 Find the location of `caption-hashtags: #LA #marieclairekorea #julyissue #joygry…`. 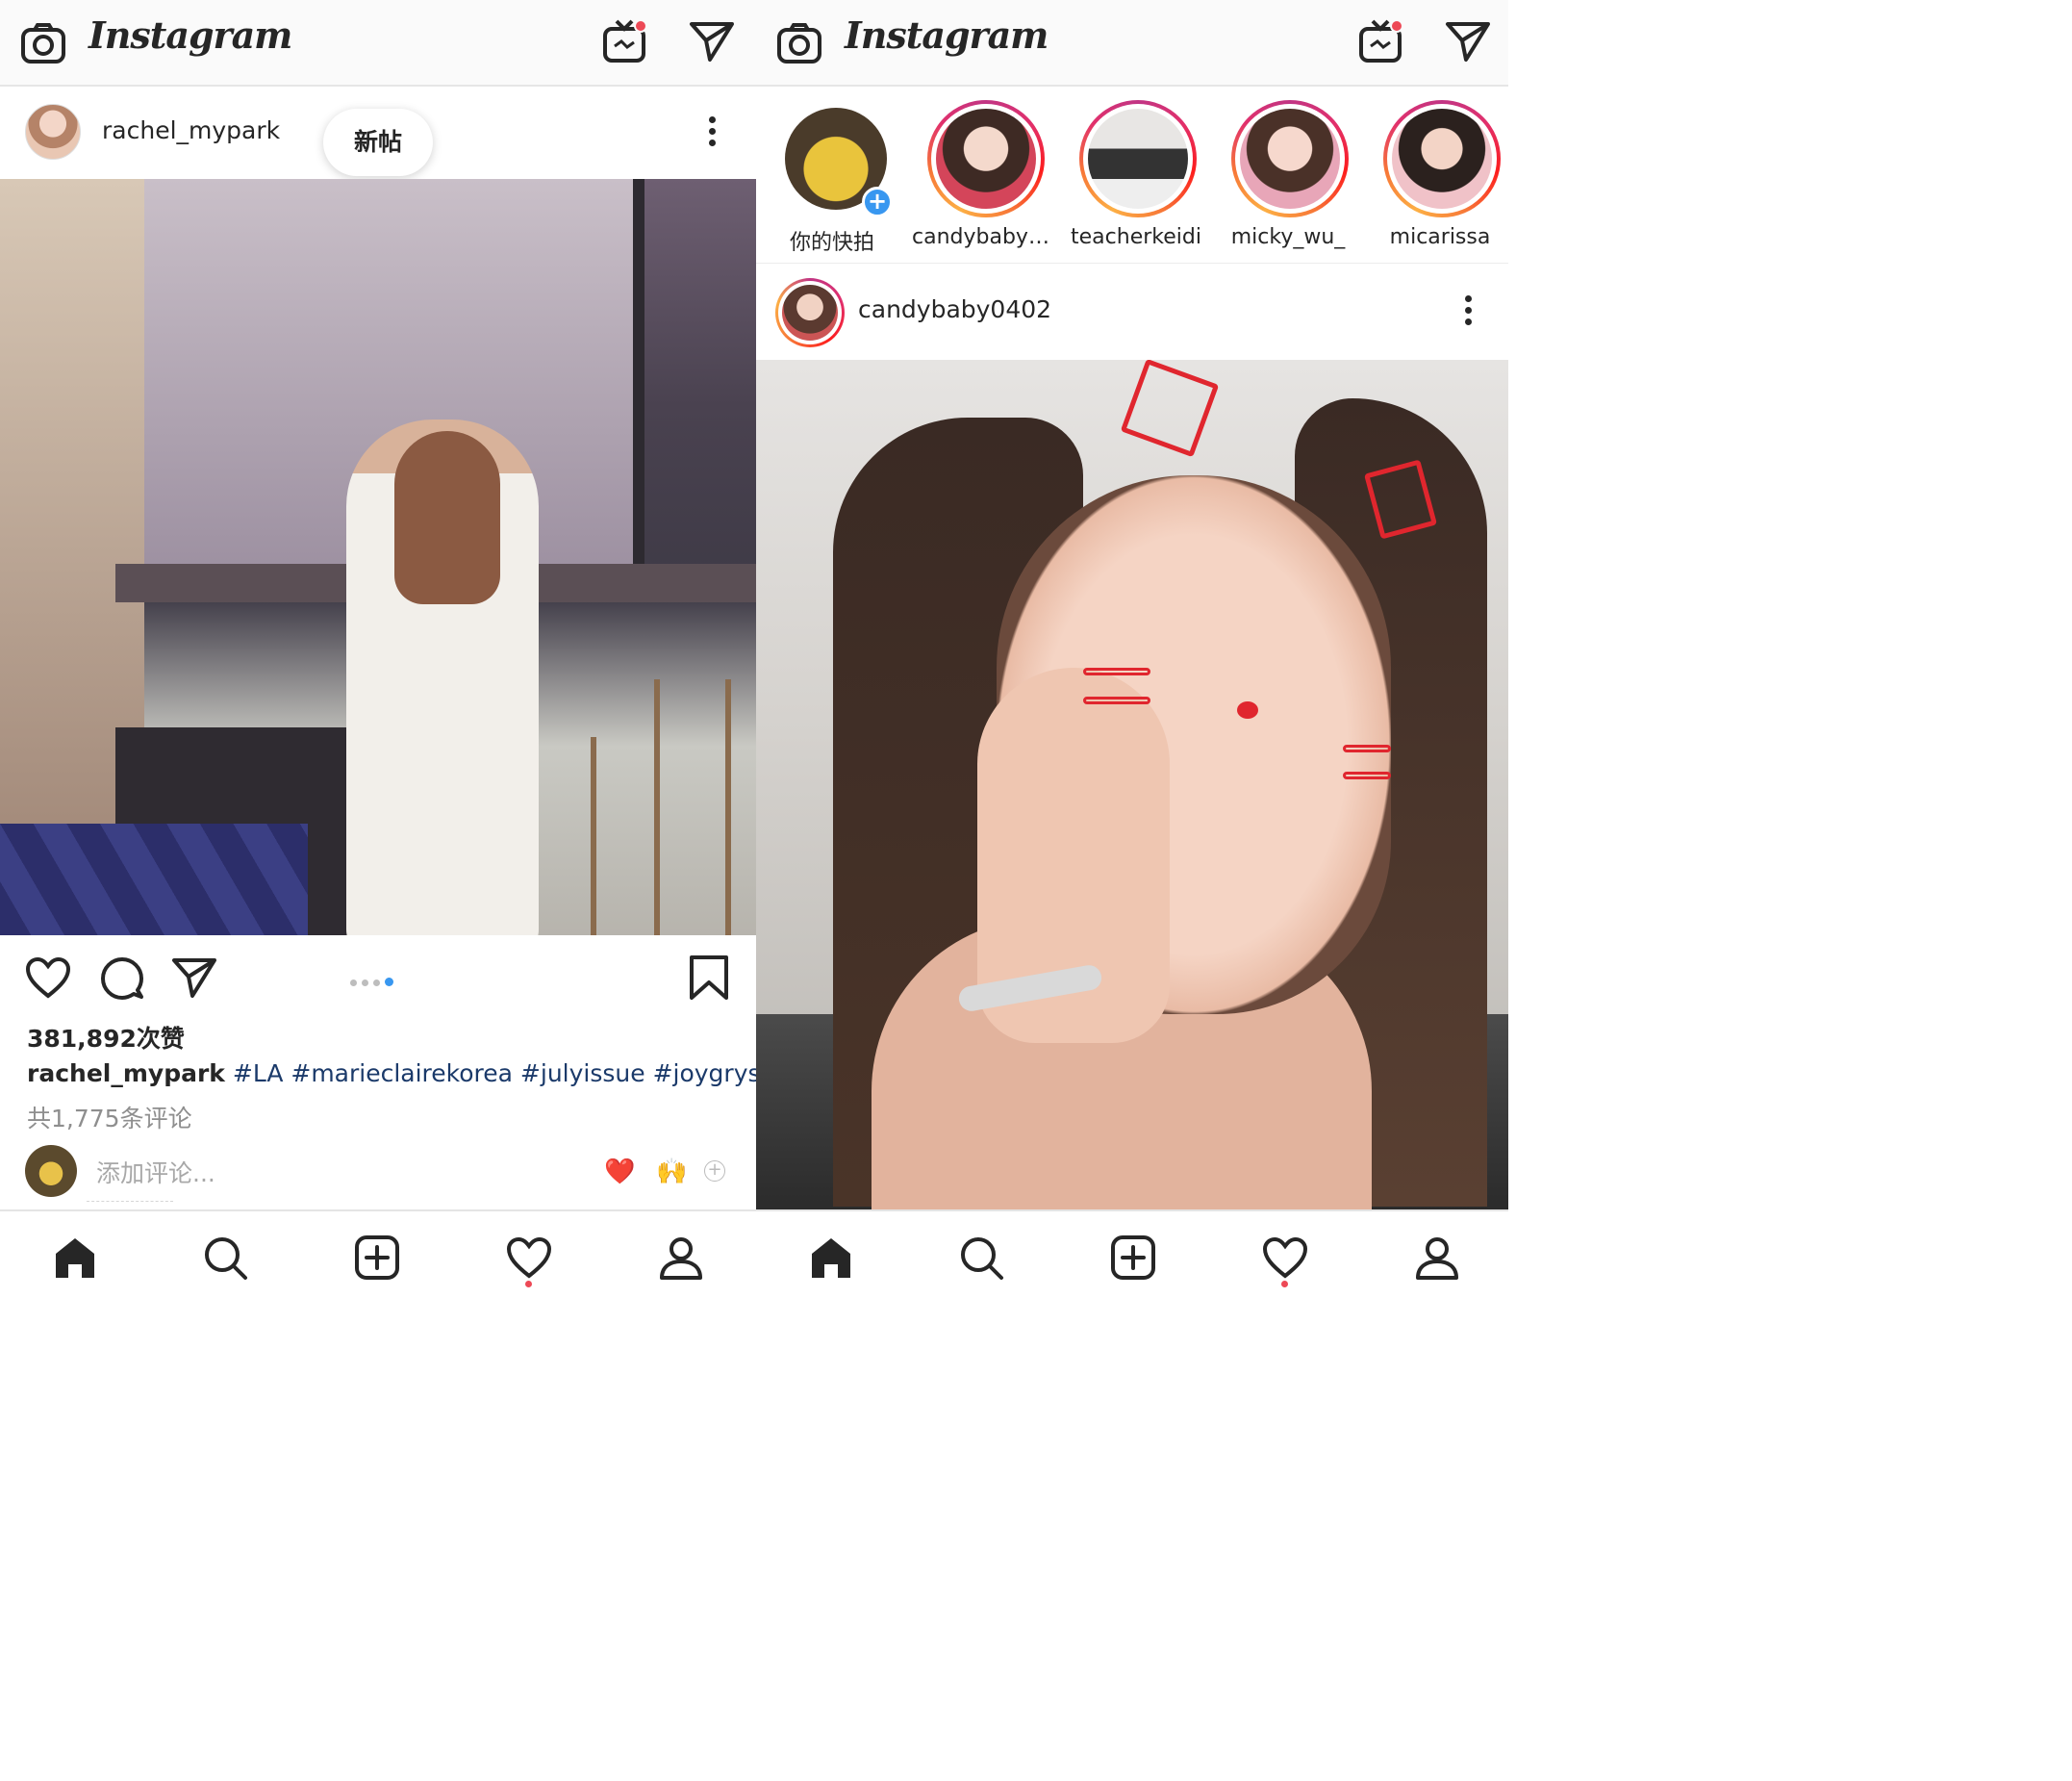

caption-hashtags: #LA #marieclairekorea #julyissue #joygry… is located at coordinates (494, 1073).